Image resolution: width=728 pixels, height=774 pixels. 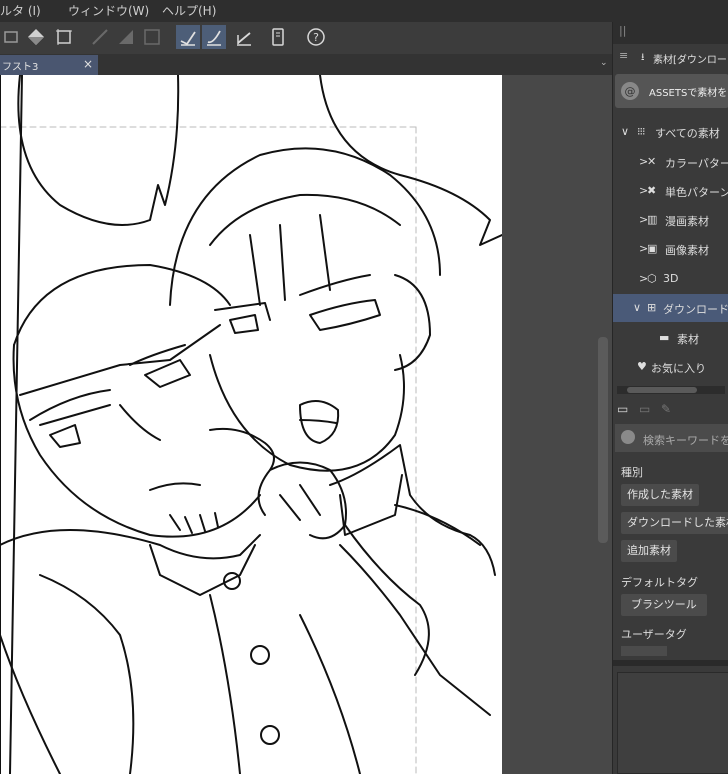 What do you see at coordinates (603, 440) in the screenshot?
I see `canvas-scrollbar` at bounding box center [603, 440].